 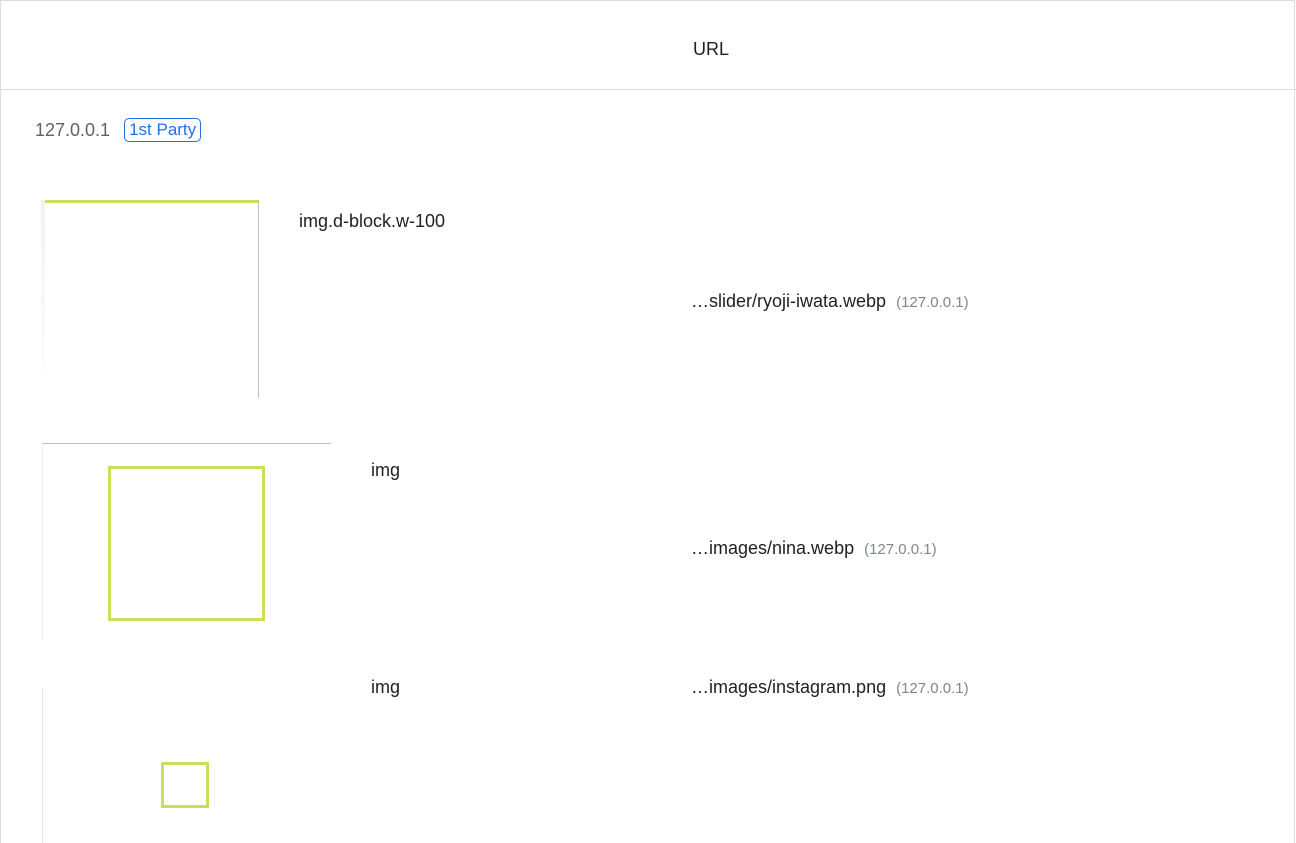 I want to click on table-header: URL, so click(x=648, y=45).